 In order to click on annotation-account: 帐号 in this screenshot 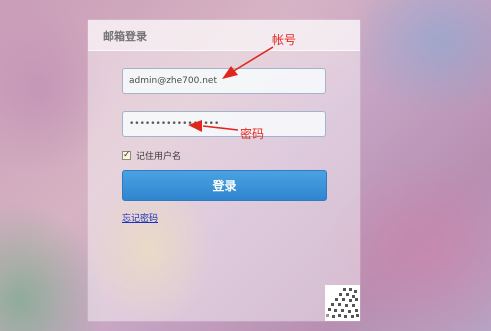, I will do `click(284, 40)`.